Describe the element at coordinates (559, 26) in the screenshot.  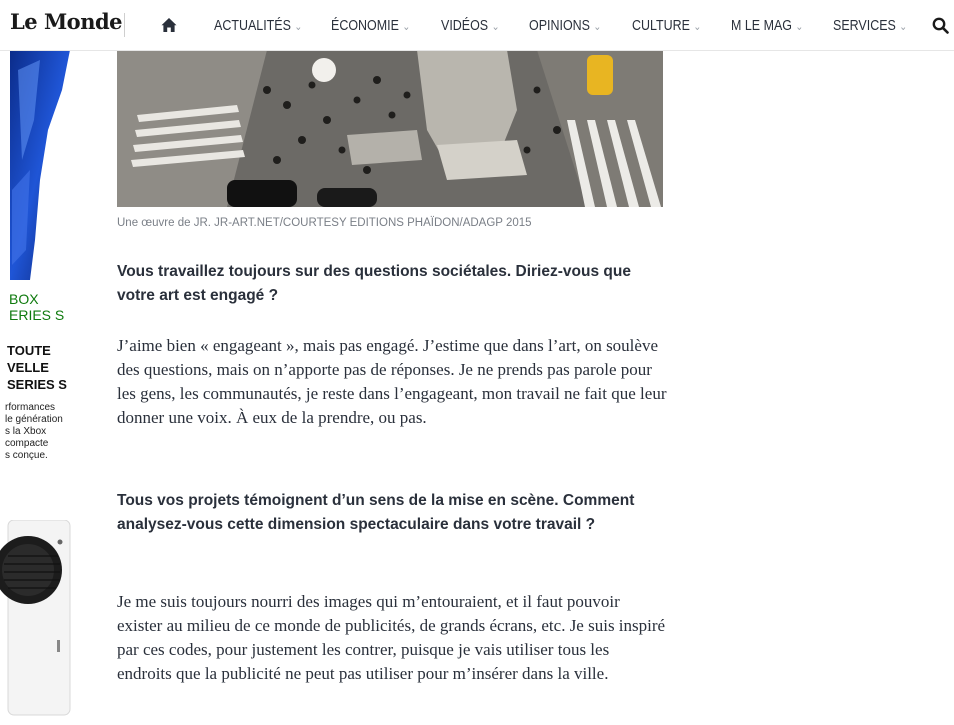
I see `nav-item-label: OPINIONS` at that location.